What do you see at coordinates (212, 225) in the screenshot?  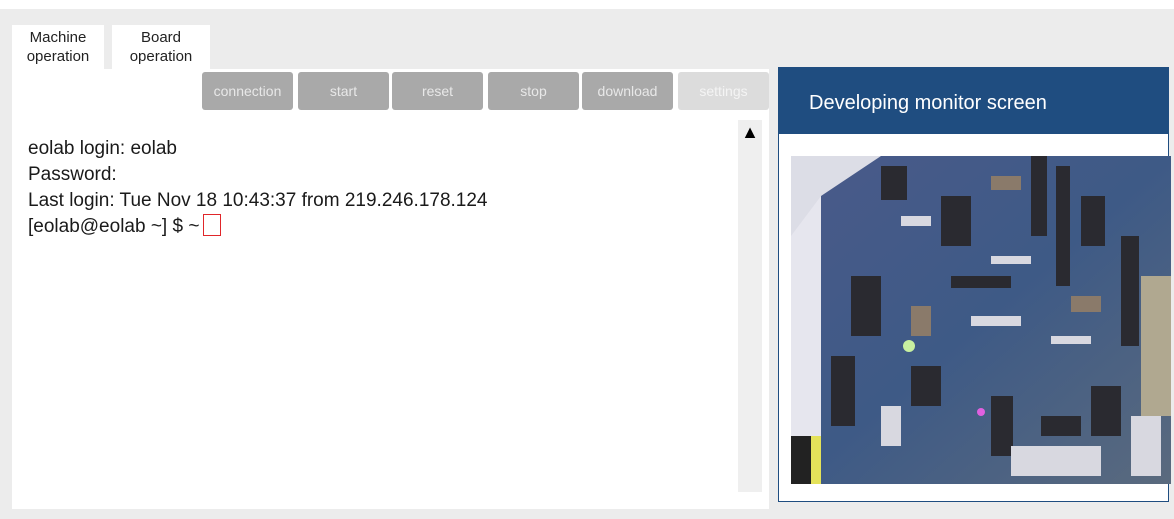 I see `text-cursor` at bounding box center [212, 225].